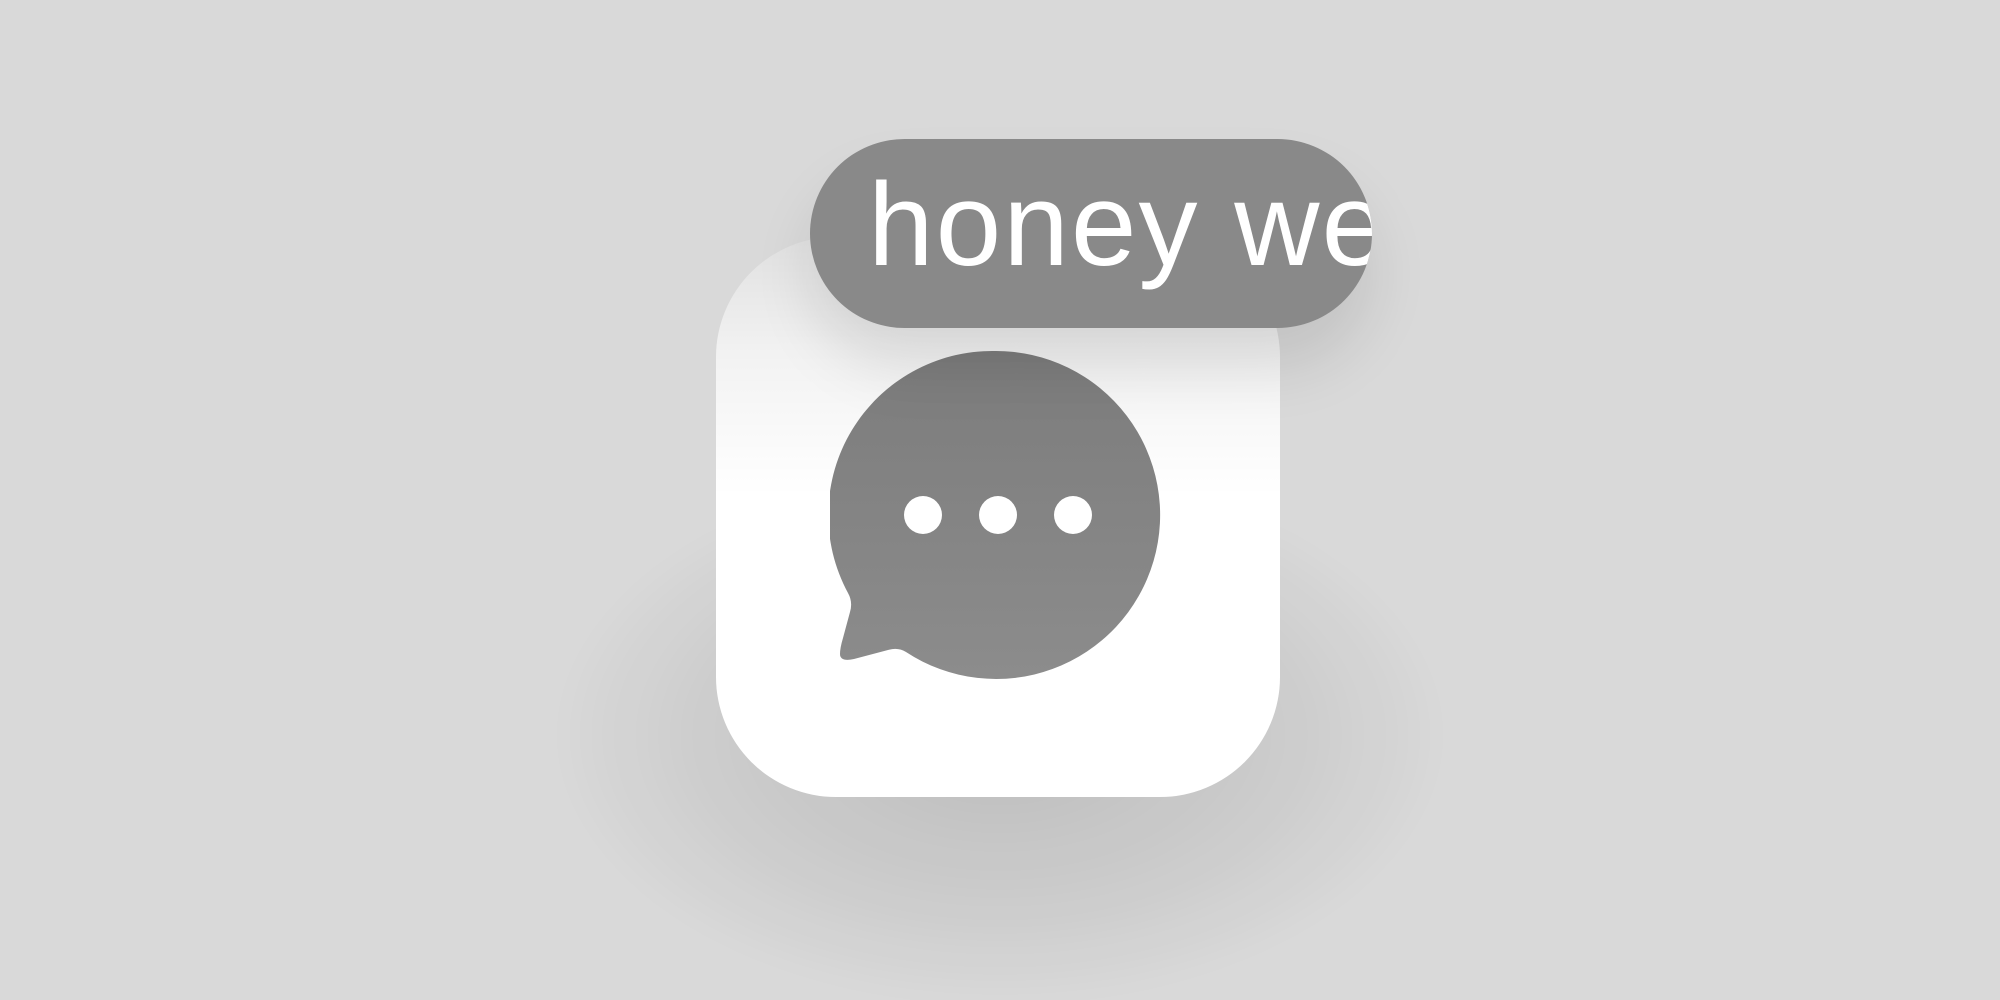 The width and height of the screenshot is (2000, 1000). I want to click on pill-text: honey we, so click(1120, 225).